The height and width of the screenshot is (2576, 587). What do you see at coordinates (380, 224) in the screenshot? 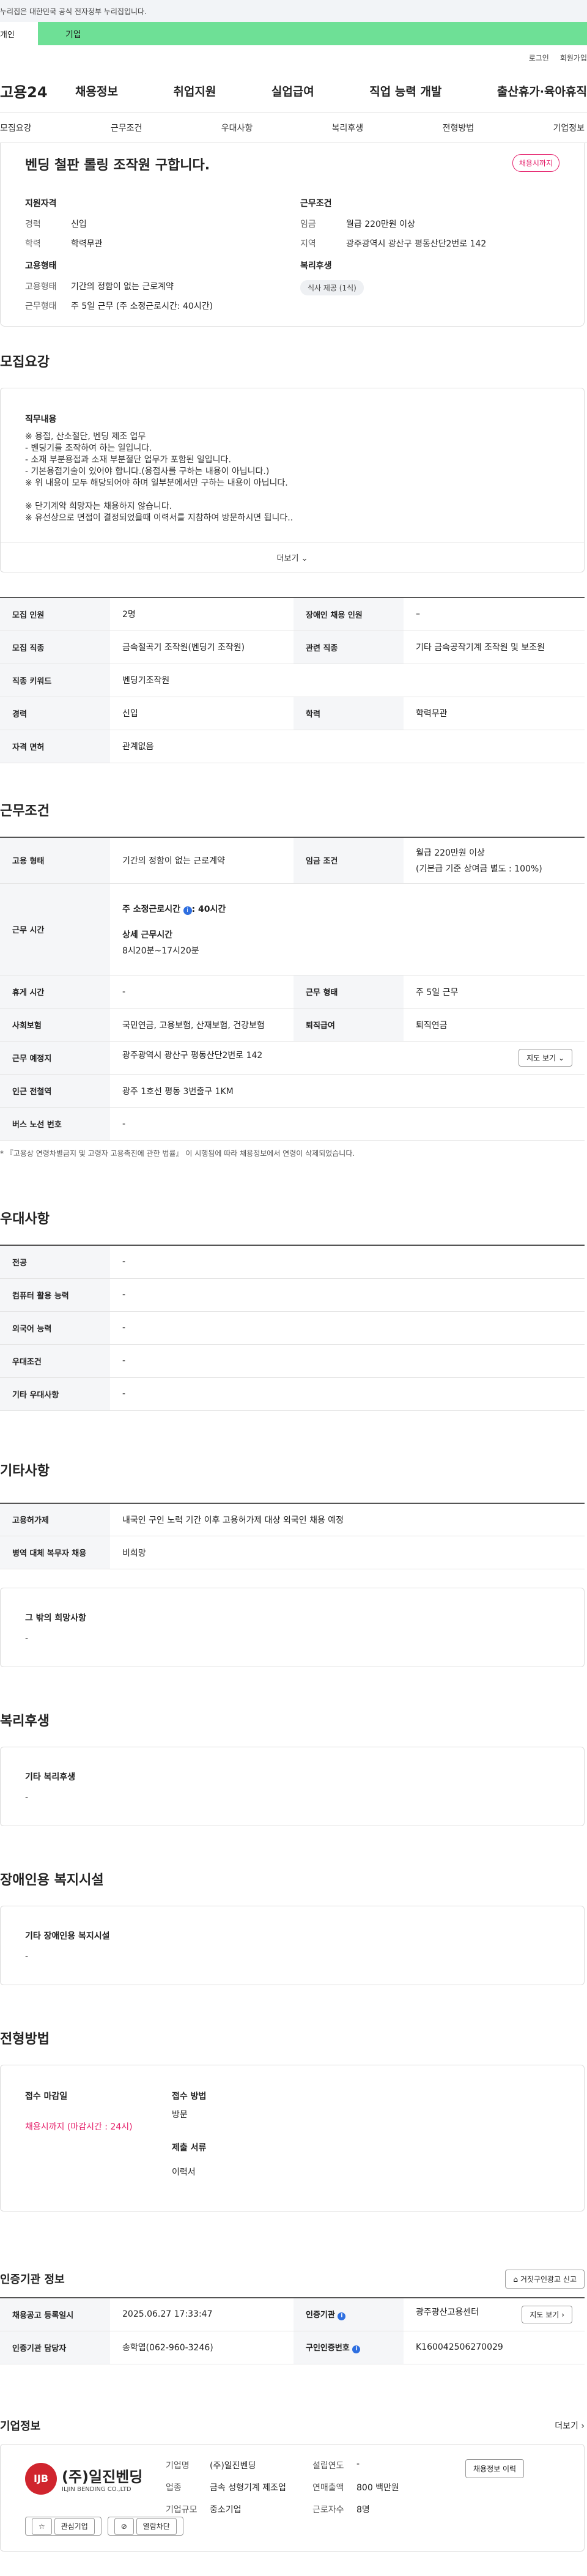
I see `cond-value: 월급 220만원 이상` at bounding box center [380, 224].